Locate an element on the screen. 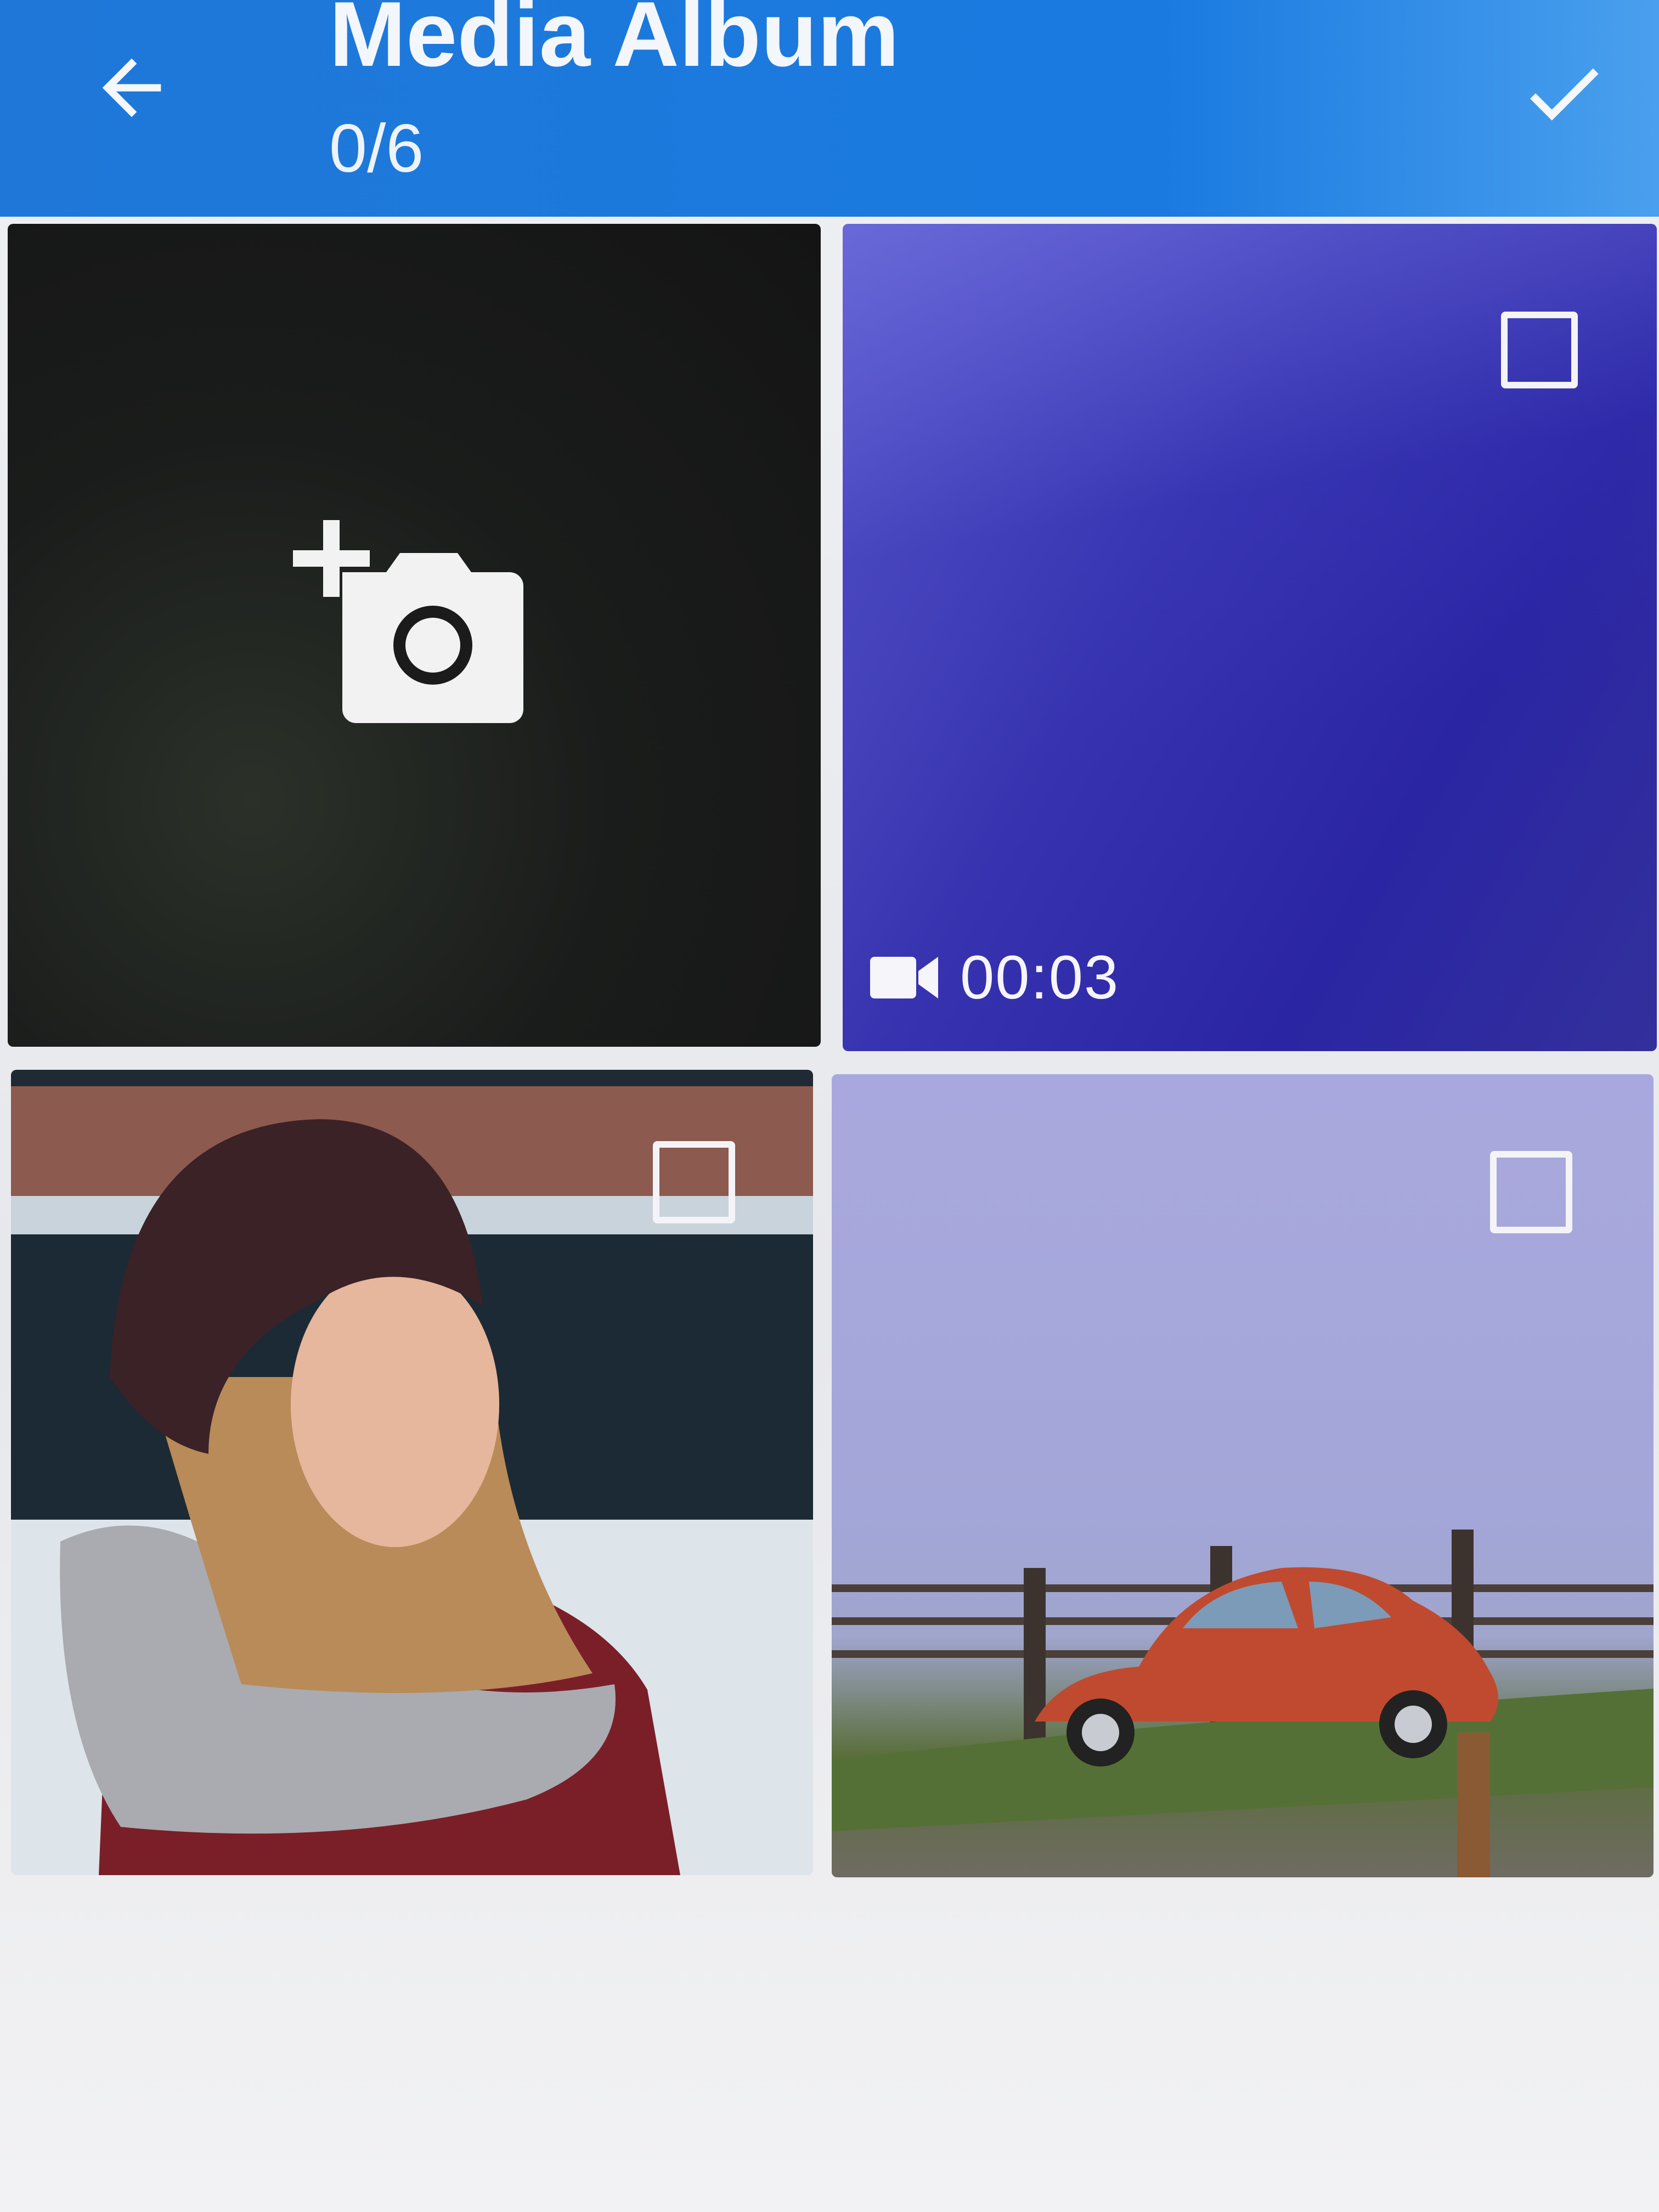 The height and width of the screenshot is (2212, 1659). video-meta: 00:03 is located at coordinates (995, 978).